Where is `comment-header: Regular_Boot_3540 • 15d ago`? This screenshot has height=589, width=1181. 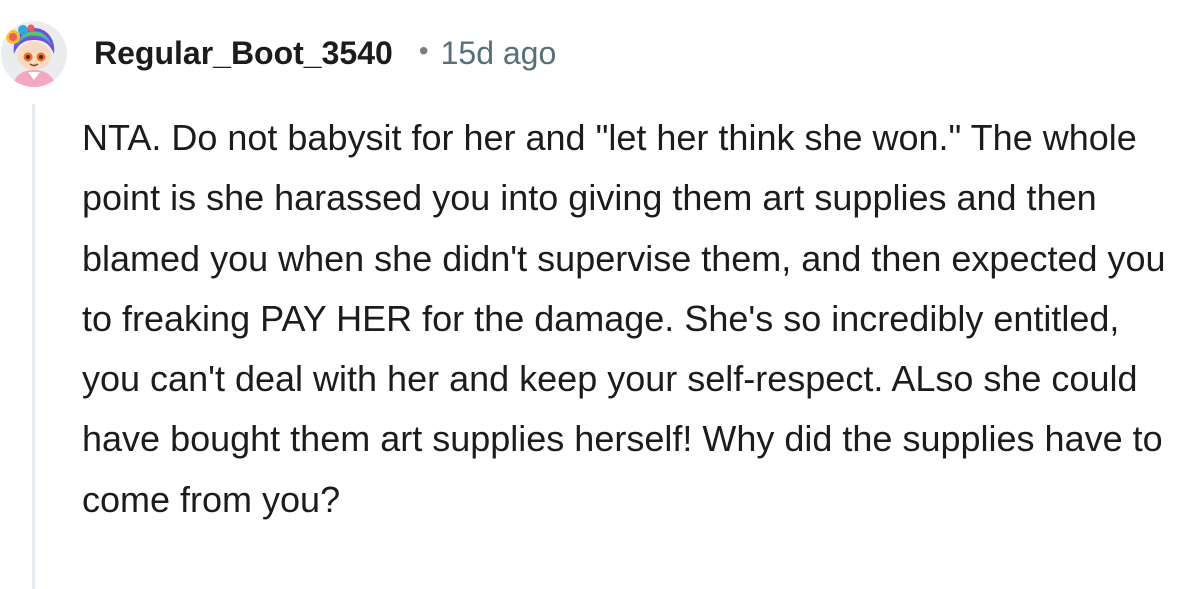 comment-header: Regular_Boot_3540 • 15d ago is located at coordinates (325, 53).